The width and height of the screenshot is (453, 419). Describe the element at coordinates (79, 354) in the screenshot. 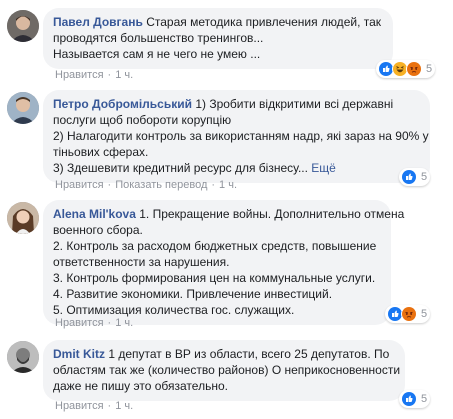

I see `author-name: Dmit Kitz` at that location.